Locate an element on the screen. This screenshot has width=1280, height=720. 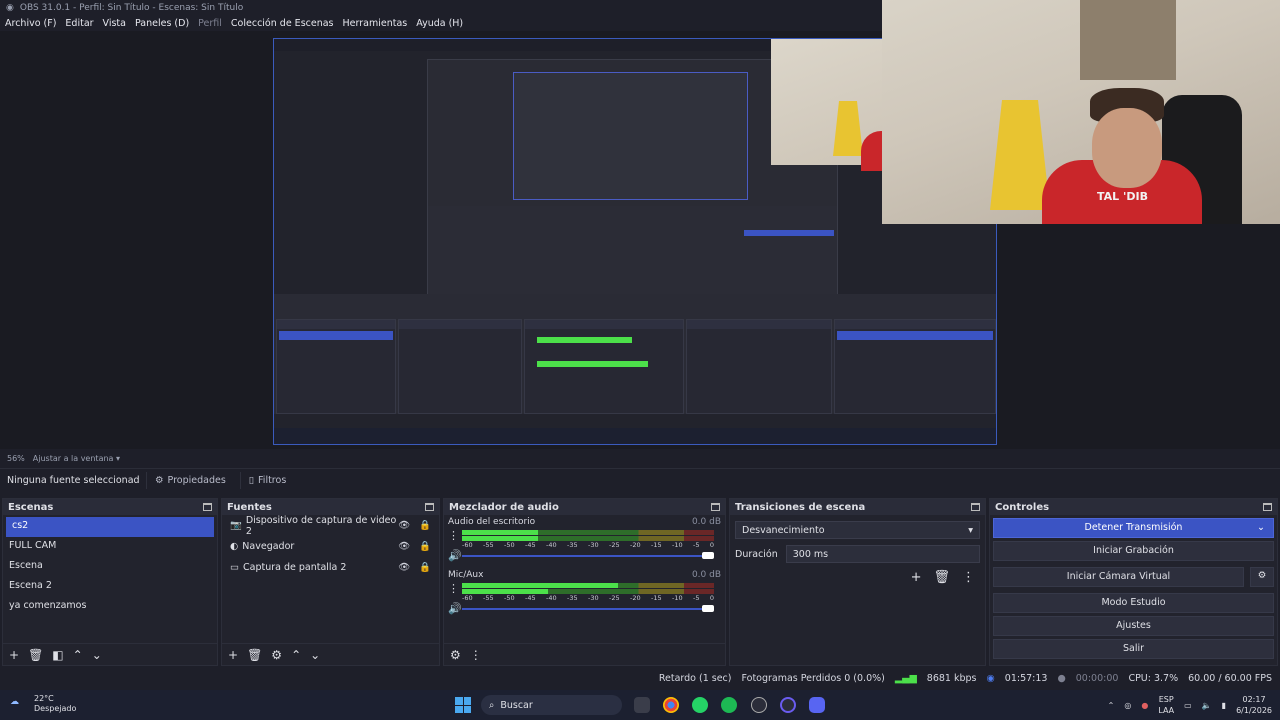
steam-icon is located at coordinates (759, 705).